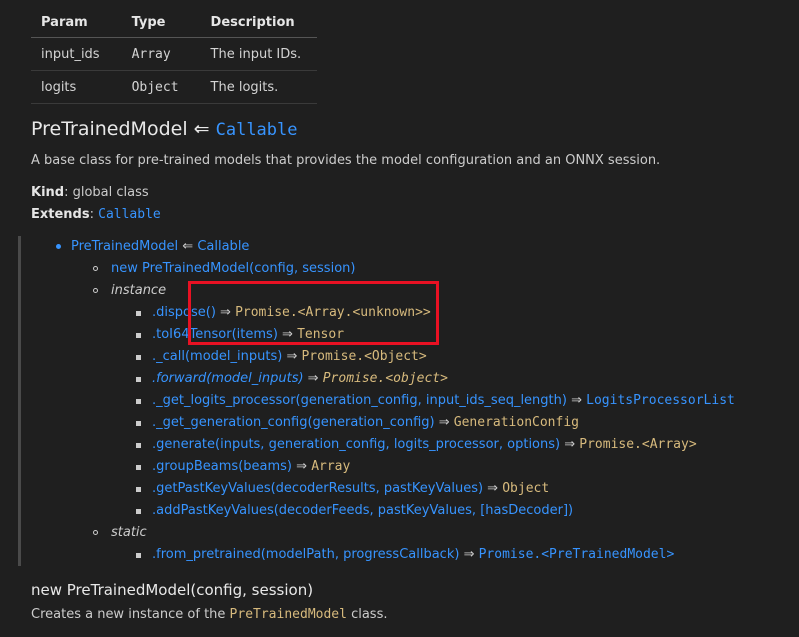 This screenshot has height=637, width=799. Describe the element at coordinates (367, 614) in the screenshot. I see `constructor-desc-after: class.` at that location.